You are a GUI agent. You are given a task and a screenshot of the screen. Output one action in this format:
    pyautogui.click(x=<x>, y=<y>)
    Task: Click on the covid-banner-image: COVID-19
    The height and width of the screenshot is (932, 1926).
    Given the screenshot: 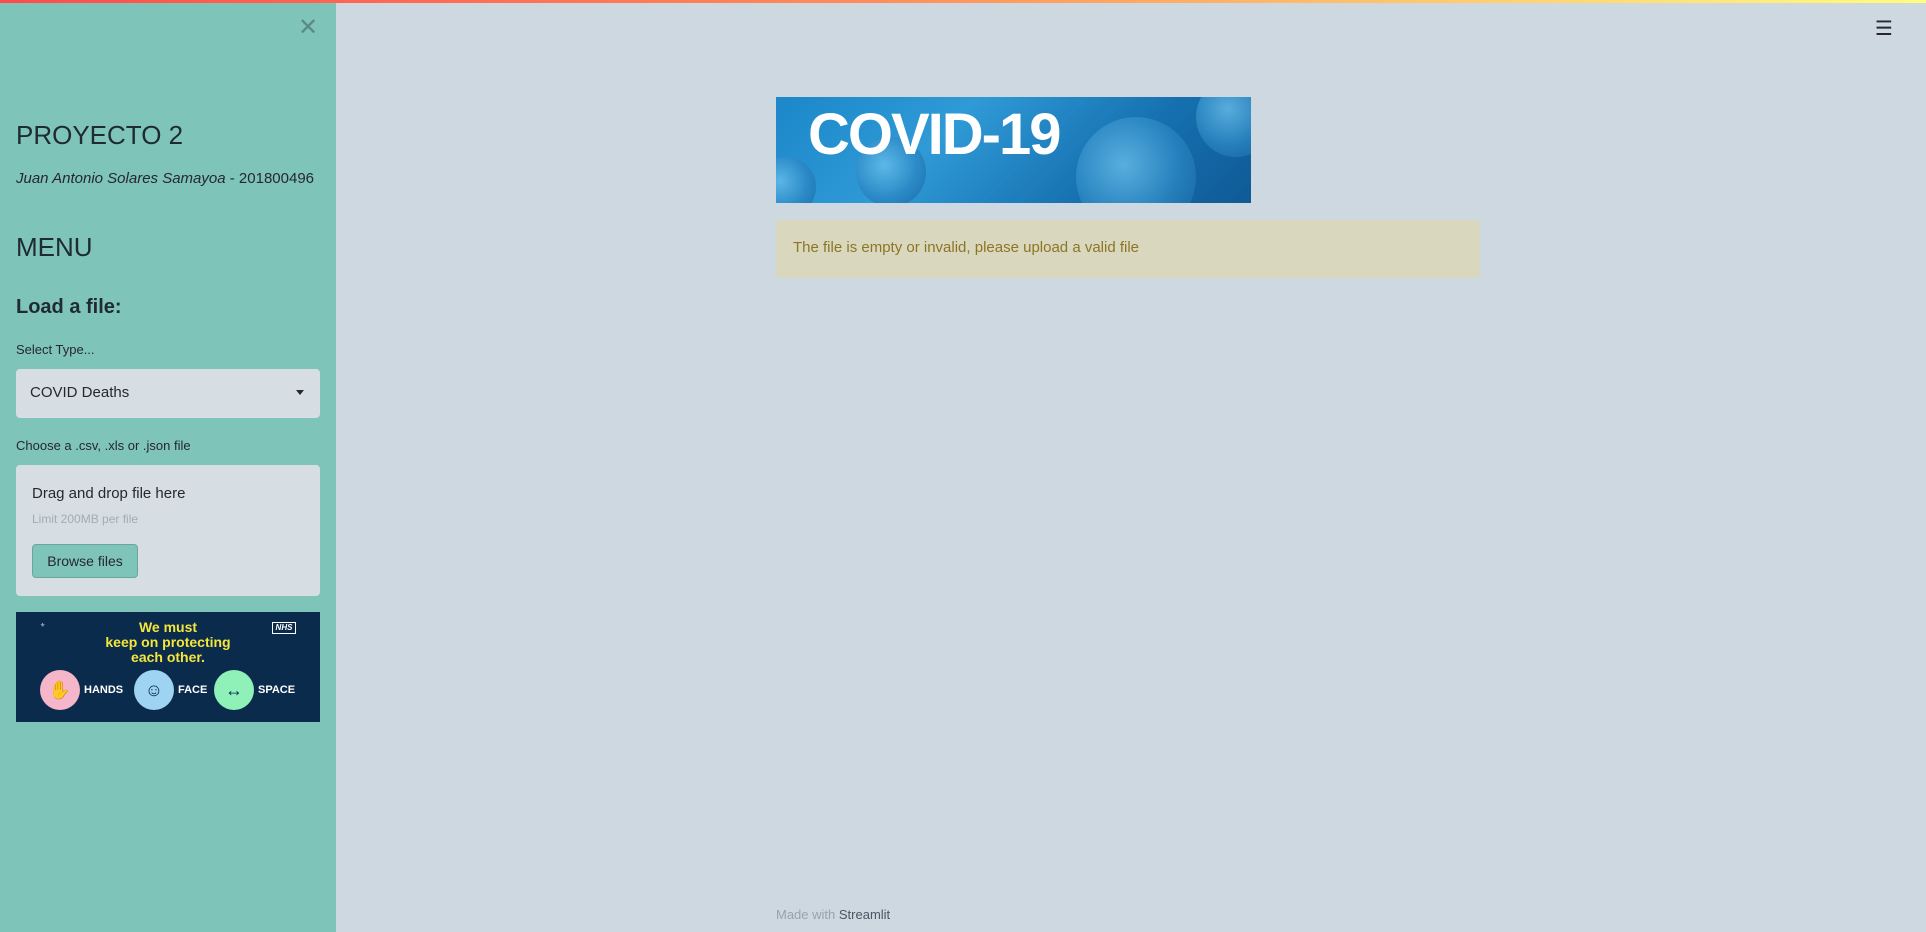 What is the action you would take?
    pyautogui.click(x=1013, y=150)
    